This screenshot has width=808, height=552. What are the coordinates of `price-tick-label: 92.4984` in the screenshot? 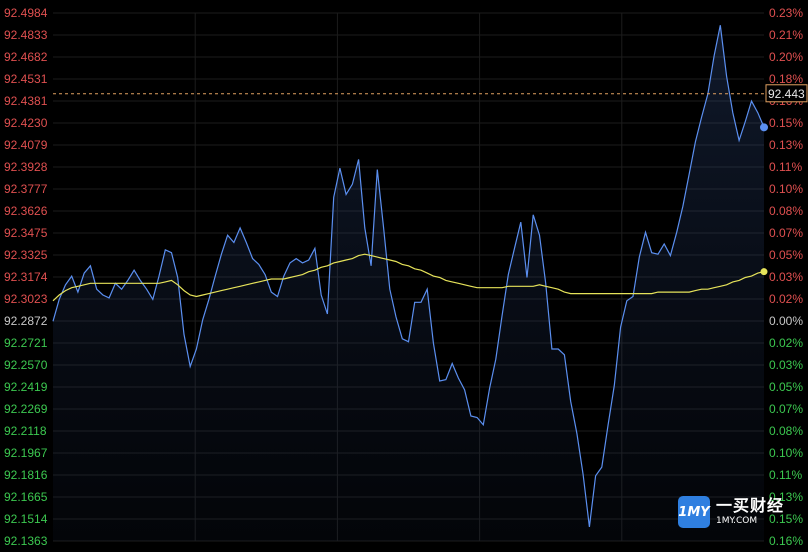 It's located at (26, 13).